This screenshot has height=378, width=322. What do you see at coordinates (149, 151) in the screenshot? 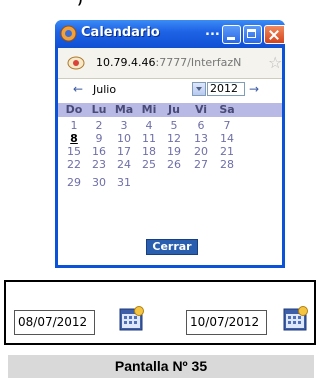
I see `day-cell: 18` at bounding box center [149, 151].